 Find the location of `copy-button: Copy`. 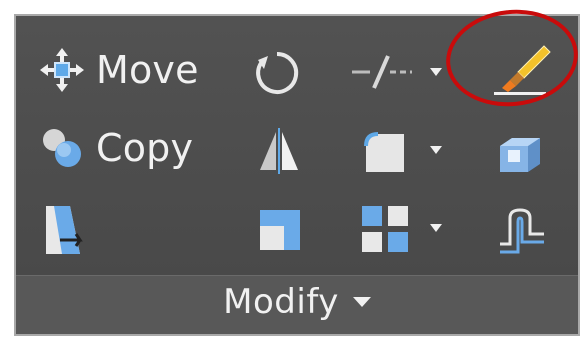

copy-button: Copy is located at coordinates (115, 148).